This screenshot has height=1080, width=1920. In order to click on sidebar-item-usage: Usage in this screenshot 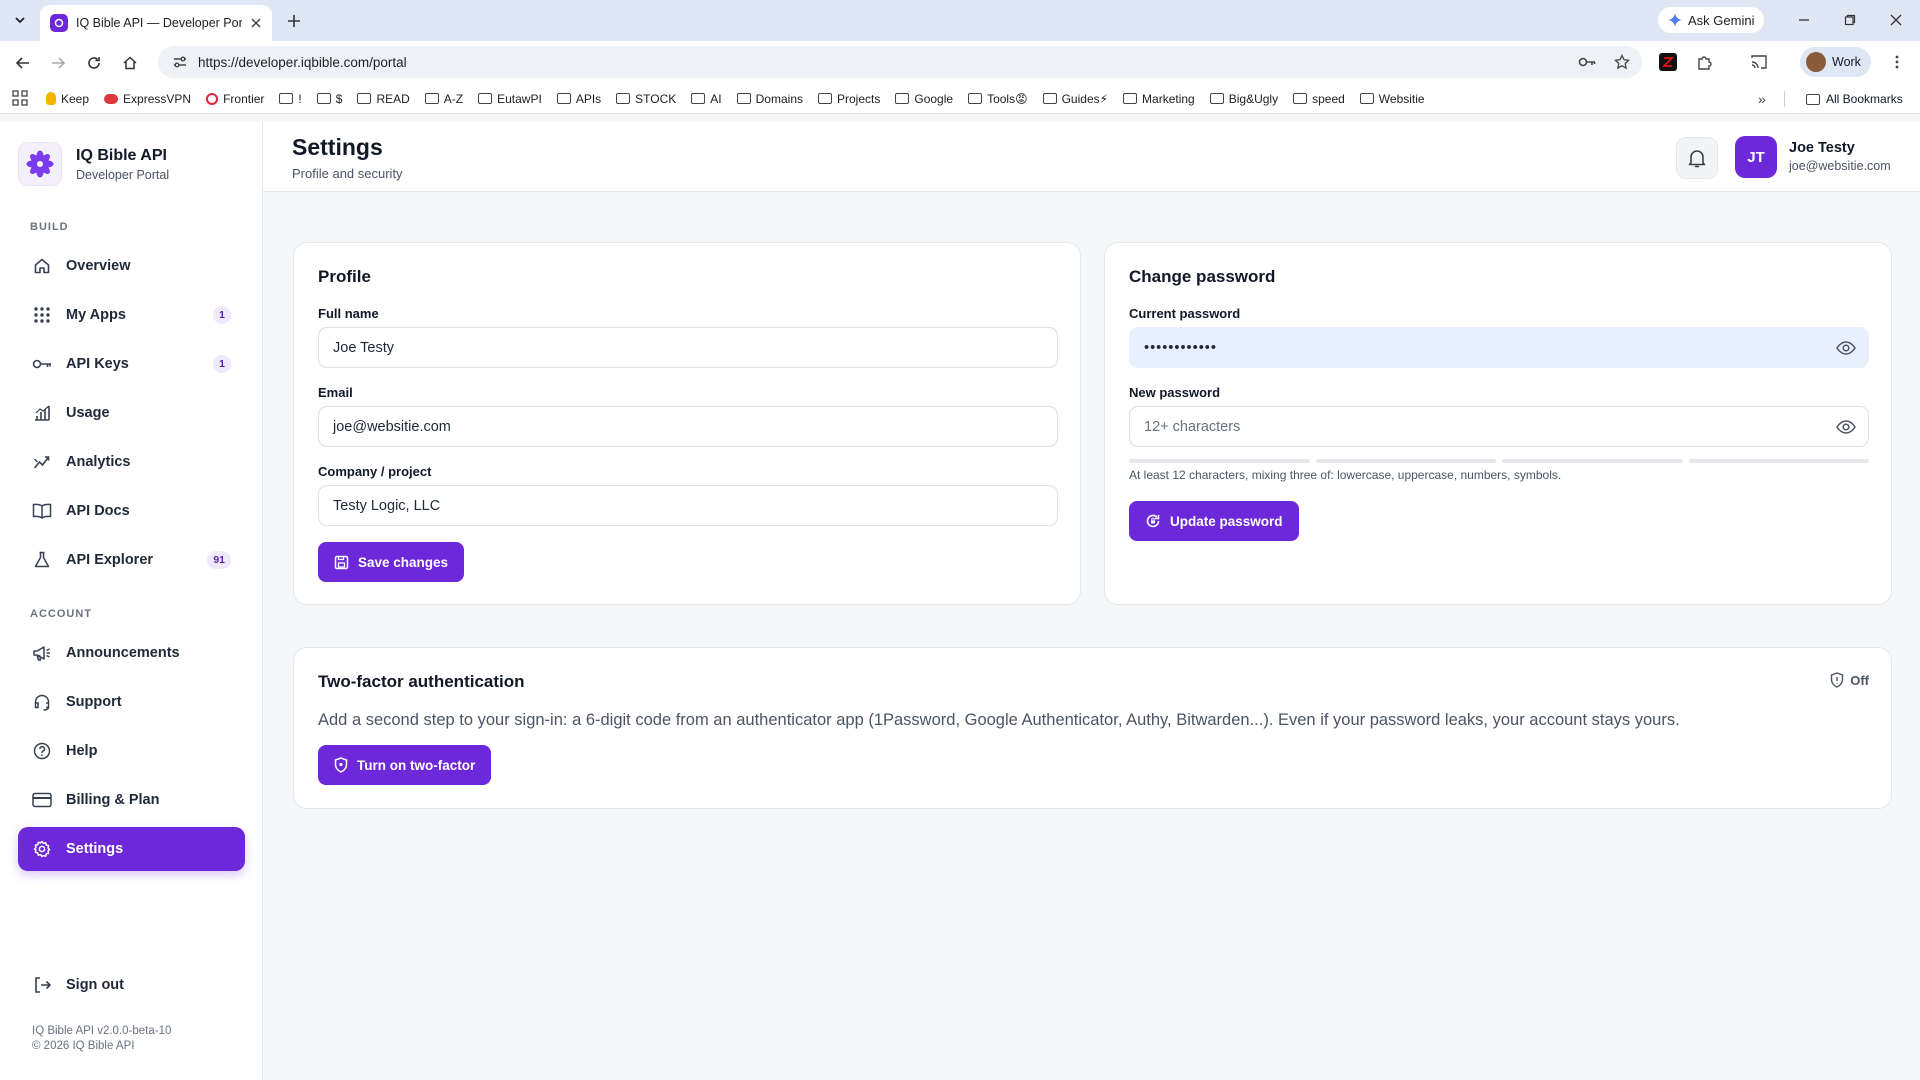, I will do `click(131, 413)`.